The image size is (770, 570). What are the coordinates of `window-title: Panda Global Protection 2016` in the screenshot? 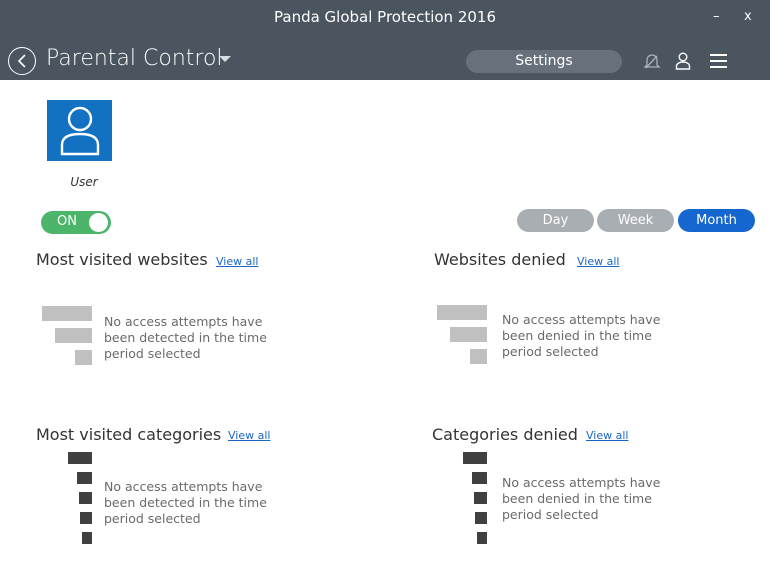 It's located at (385, 17).